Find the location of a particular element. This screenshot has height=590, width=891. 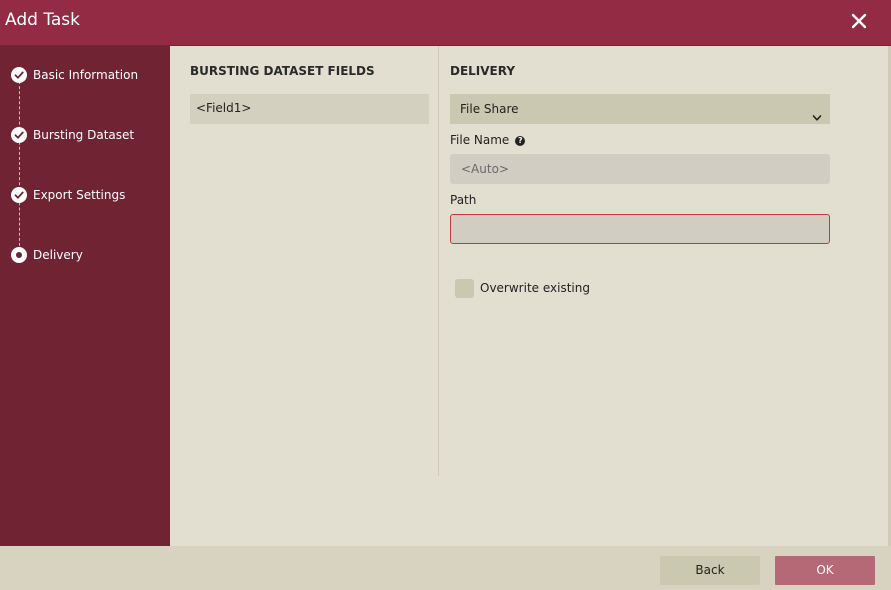

step-label: Basic Information is located at coordinates (86, 75).